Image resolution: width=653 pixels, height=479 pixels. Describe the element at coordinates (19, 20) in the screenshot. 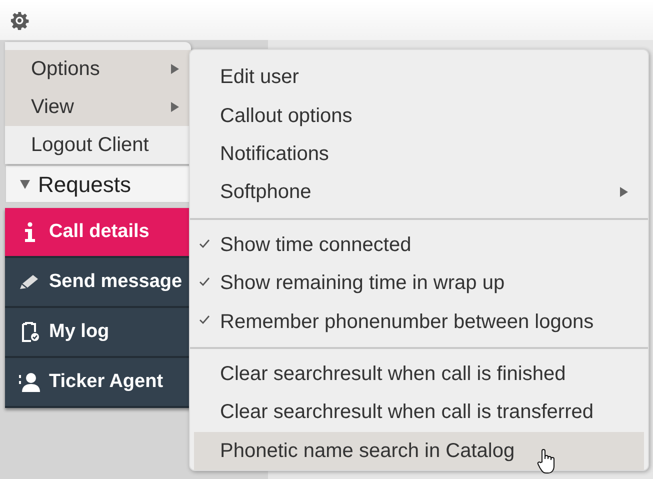

I see `settings-icon` at that location.